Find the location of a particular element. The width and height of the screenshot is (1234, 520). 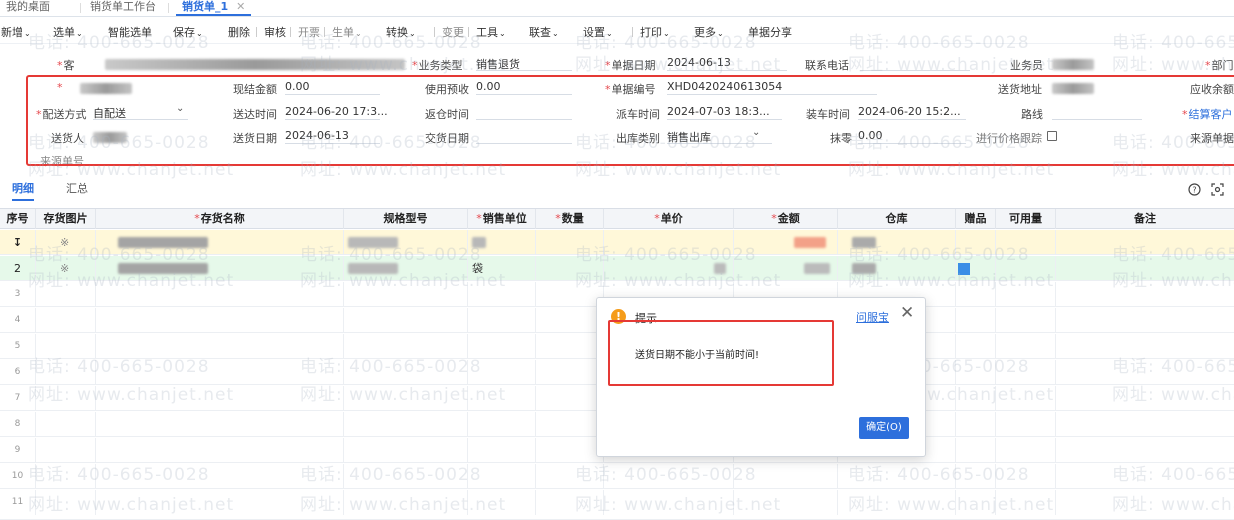

more-label: 更多 is located at coordinates (705, 32).